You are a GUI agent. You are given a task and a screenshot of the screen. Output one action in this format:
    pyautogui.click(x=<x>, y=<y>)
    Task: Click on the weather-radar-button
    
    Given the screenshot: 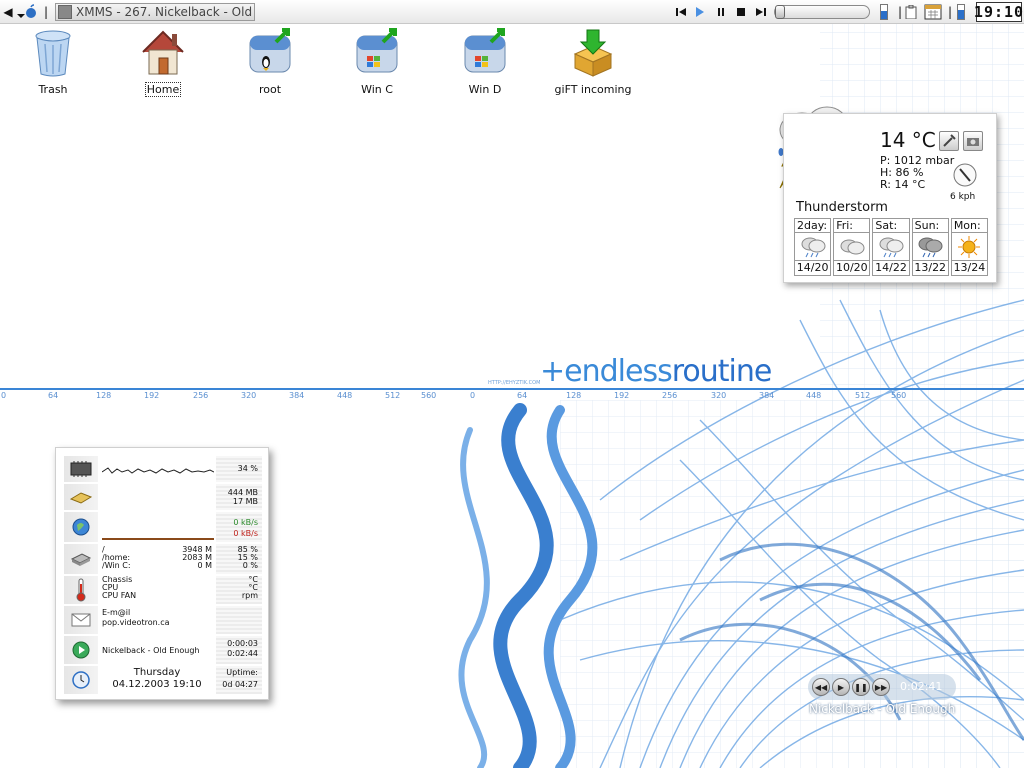 What is the action you would take?
    pyautogui.click(x=973, y=141)
    